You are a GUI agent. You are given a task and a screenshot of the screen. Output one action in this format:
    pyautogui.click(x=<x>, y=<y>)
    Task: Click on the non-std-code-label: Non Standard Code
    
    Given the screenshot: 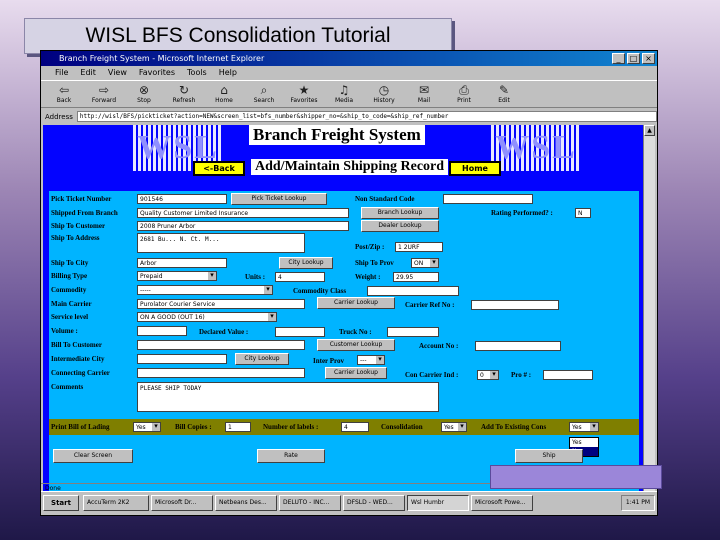 What is the action you would take?
    pyautogui.click(x=385, y=199)
    